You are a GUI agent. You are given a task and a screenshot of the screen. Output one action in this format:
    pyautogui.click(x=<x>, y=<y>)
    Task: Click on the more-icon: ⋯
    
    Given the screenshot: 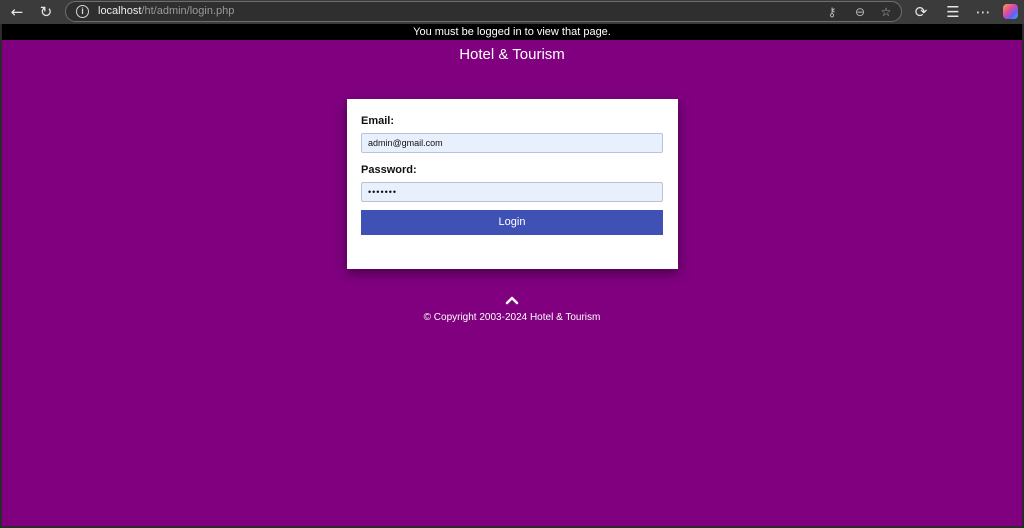 What is the action you would take?
    pyautogui.click(x=983, y=12)
    